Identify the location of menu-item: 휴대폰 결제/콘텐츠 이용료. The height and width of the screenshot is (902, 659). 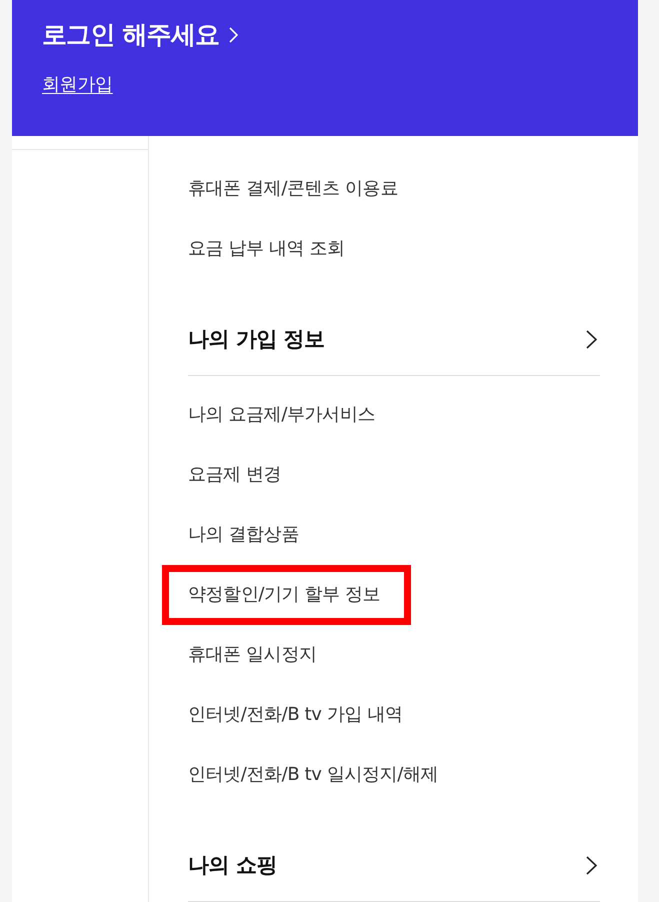
(295, 189).